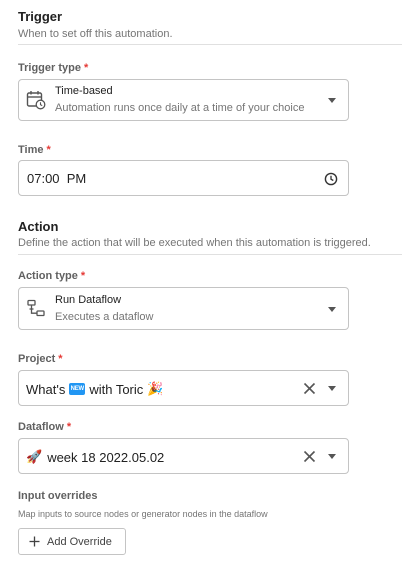 The image size is (402, 573). What do you see at coordinates (88, 300) in the screenshot?
I see `action-type-value: Run Dataflow` at bounding box center [88, 300].